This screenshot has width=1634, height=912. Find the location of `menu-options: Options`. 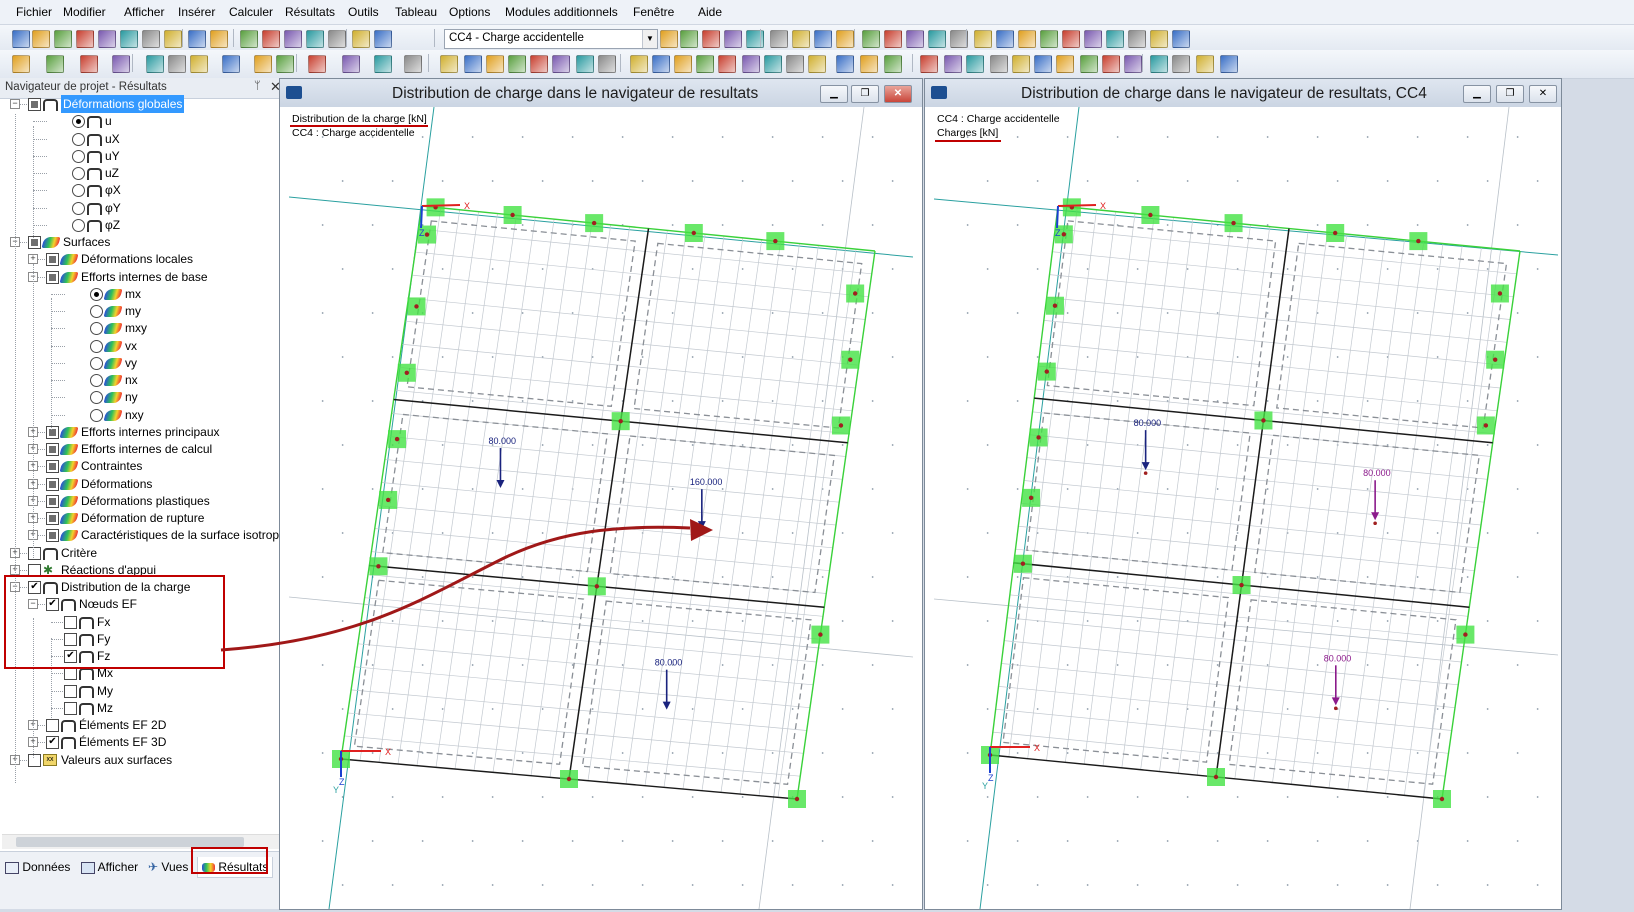

menu-options: Options is located at coordinates (469, 12).